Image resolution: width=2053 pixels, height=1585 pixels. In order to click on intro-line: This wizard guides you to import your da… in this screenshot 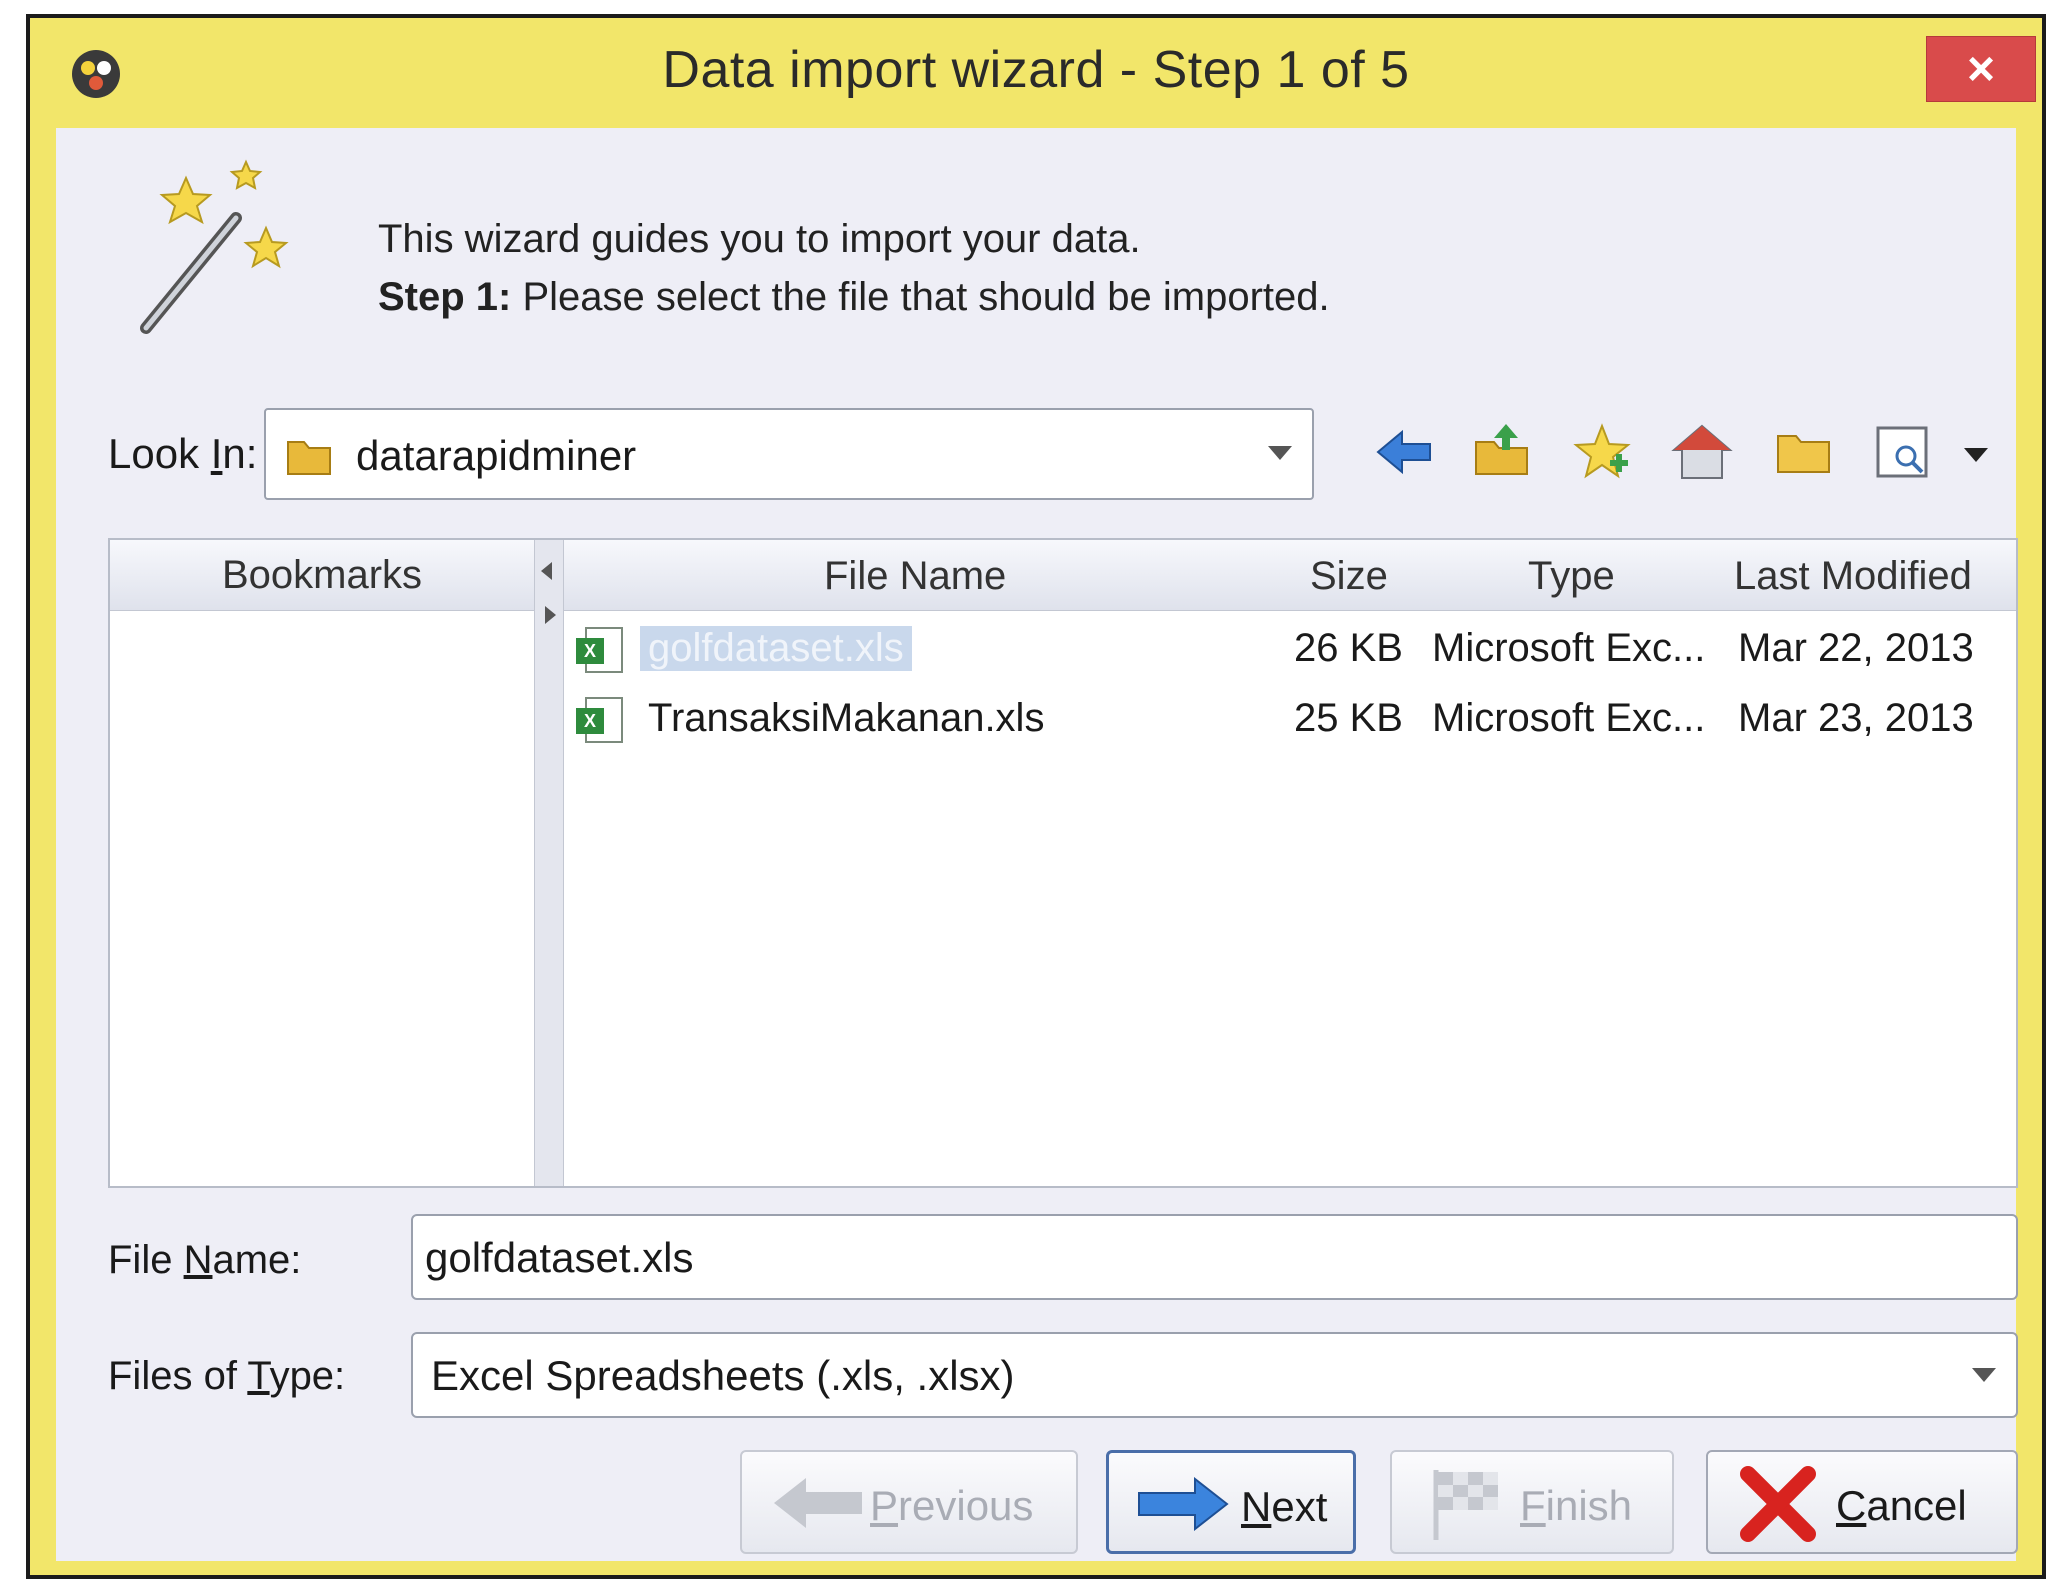, I will do `click(759, 239)`.